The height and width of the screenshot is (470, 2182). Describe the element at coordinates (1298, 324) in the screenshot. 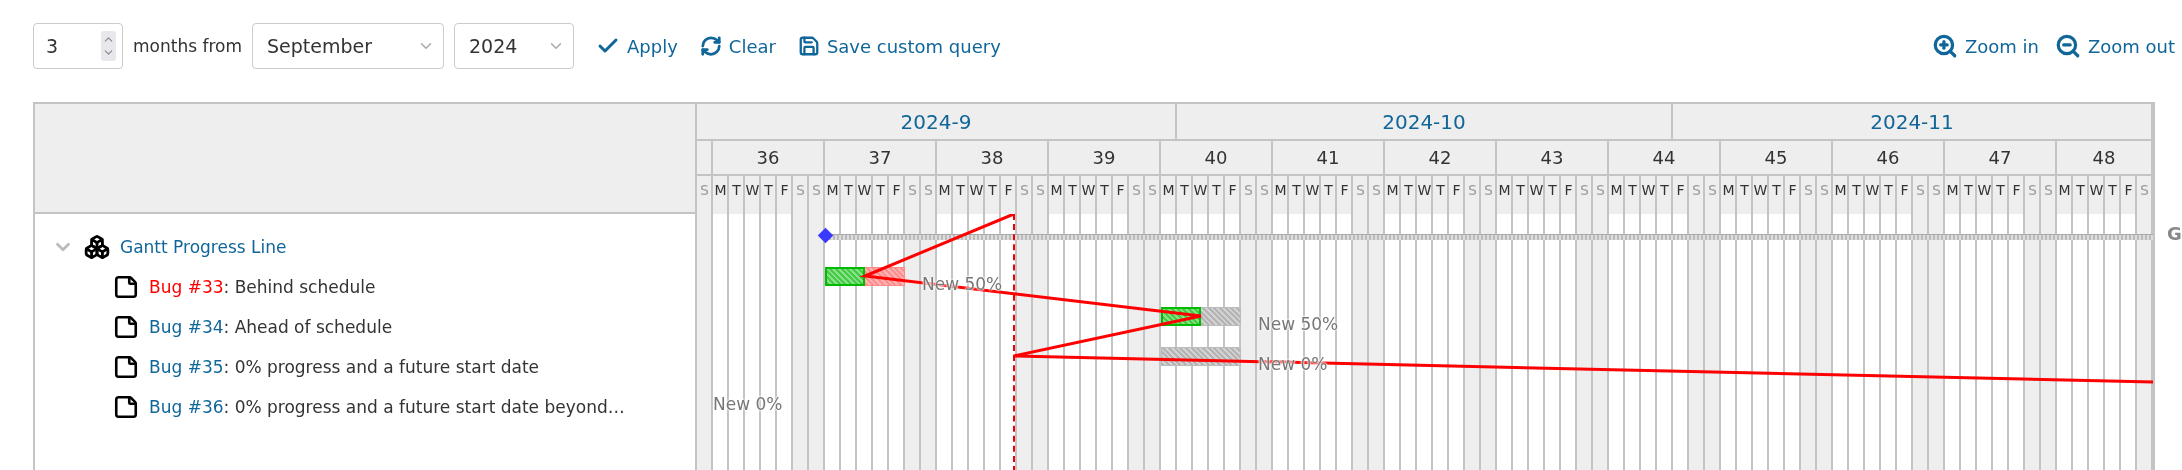

I see `status-label: New 50%` at that location.